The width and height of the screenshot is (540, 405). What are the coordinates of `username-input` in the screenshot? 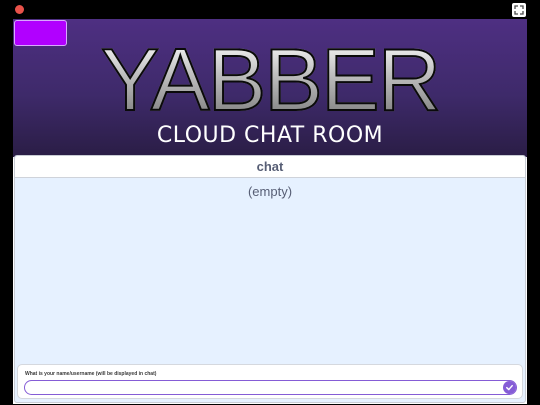 It's located at (270, 387).